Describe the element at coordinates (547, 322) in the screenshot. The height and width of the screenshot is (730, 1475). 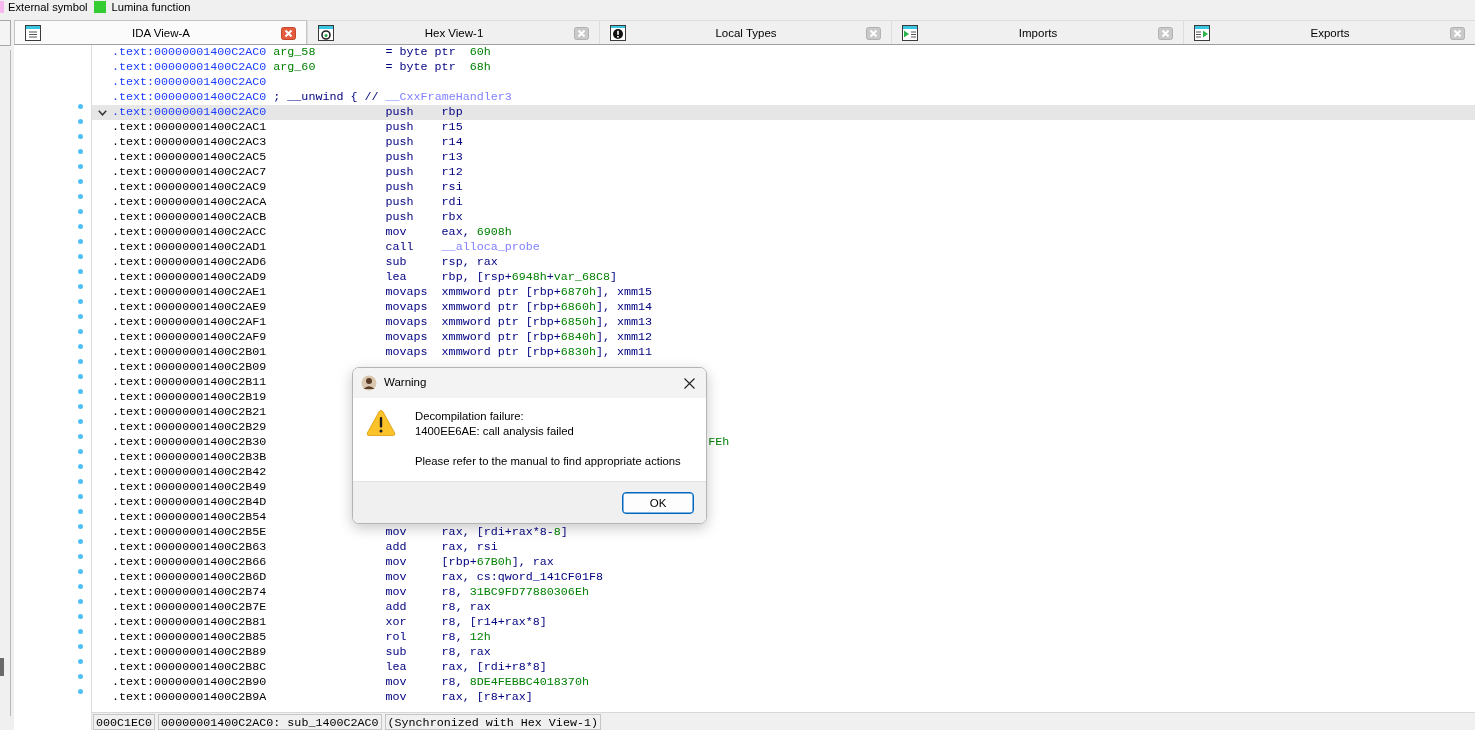
I see `operand-text: xmmword ptr [rbp+6850h], xmm13` at that location.